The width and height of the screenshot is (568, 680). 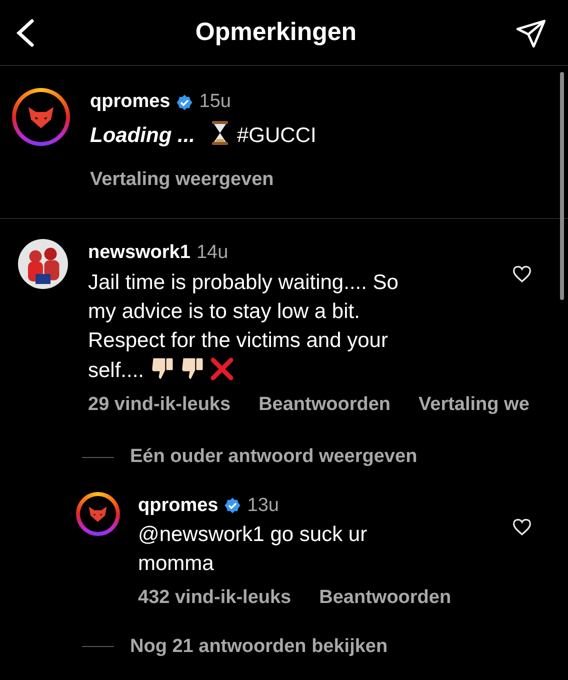 I want to click on timestamp: 14u, so click(x=212, y=253).